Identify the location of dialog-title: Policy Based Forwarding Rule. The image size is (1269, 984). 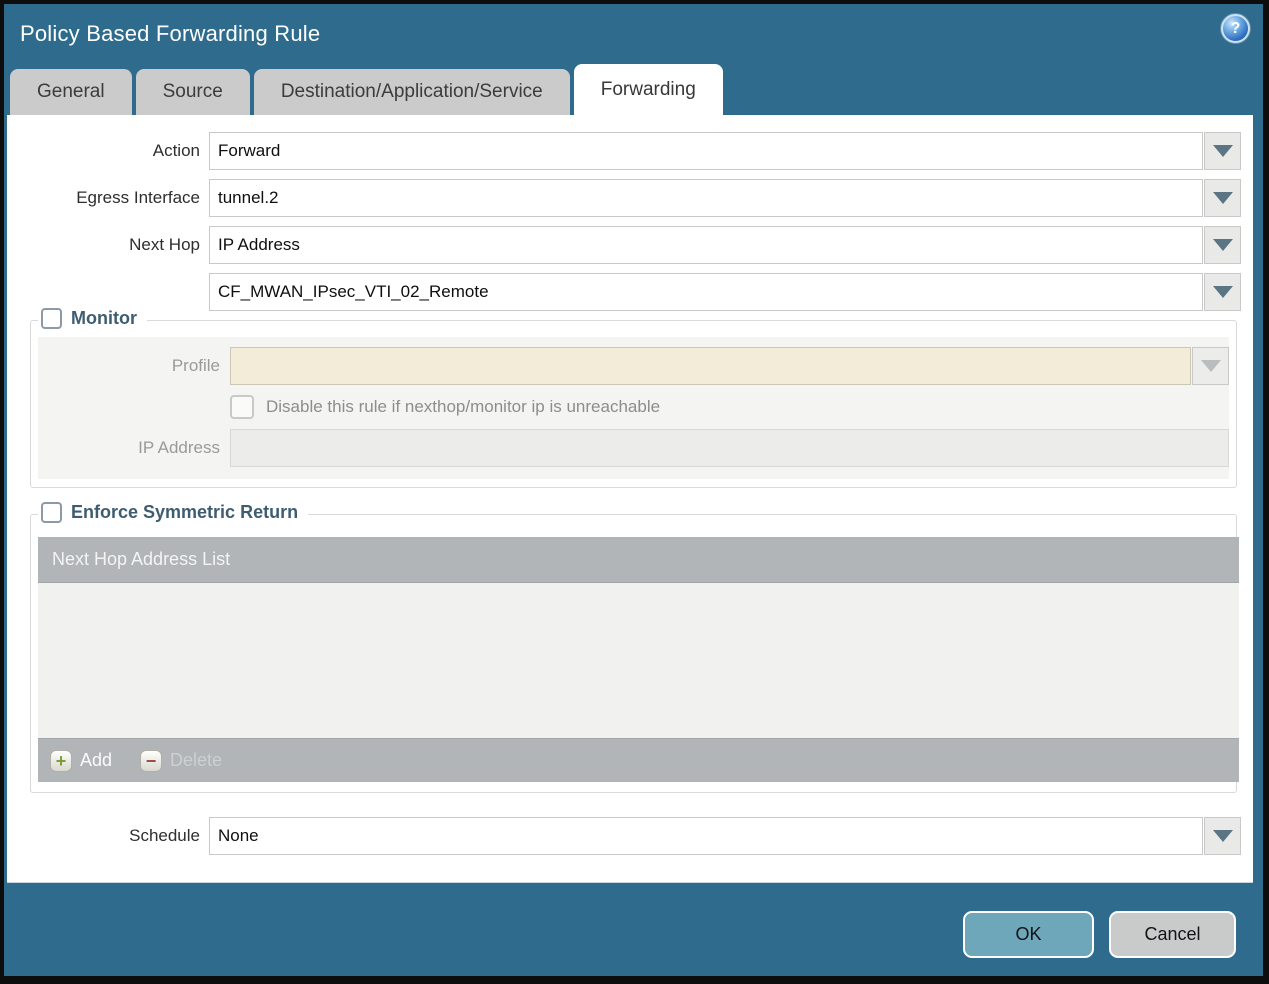
(170, 33).